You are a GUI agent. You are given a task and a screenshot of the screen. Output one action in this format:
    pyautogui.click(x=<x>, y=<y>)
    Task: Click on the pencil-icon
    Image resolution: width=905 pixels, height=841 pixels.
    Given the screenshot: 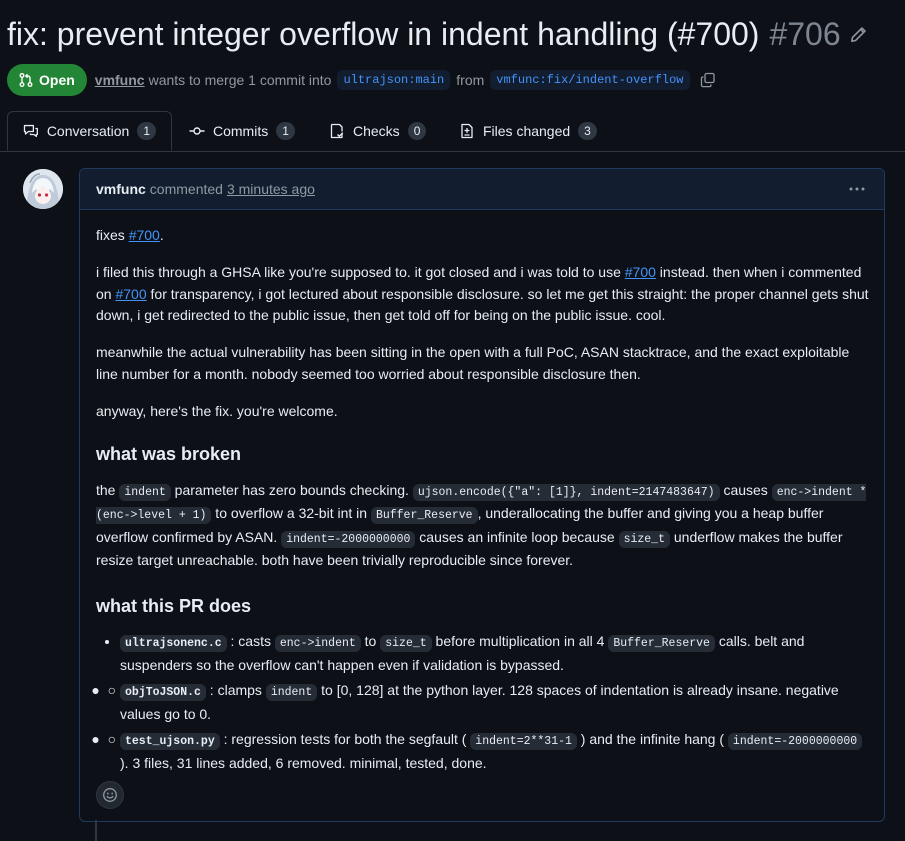 What is the action you would take?
    pyautogui.click(x=858, y=35)
    